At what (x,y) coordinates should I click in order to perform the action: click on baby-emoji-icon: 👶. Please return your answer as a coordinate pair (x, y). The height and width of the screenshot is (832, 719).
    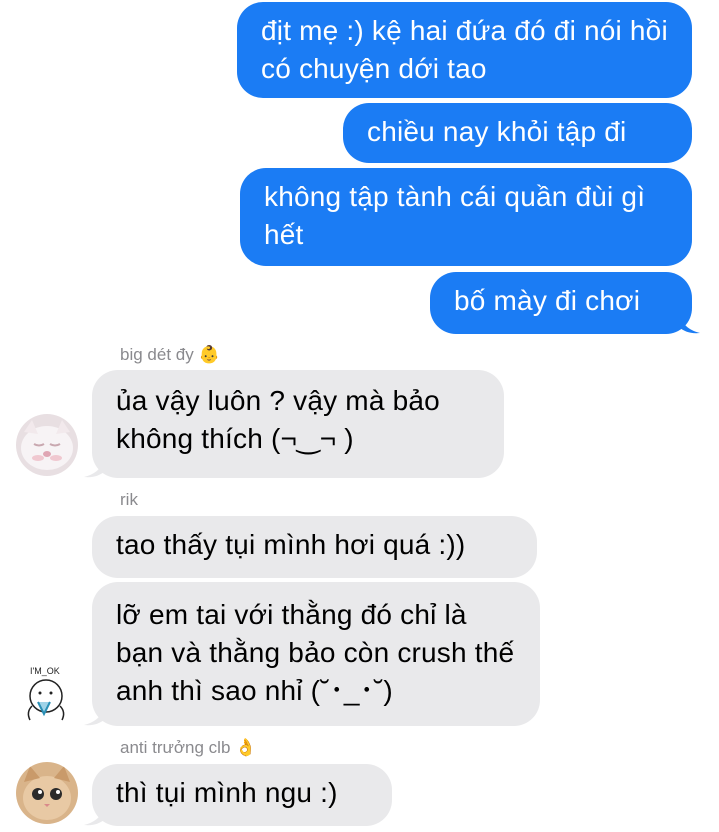
    Looking at the image, I should click on (209, 354).